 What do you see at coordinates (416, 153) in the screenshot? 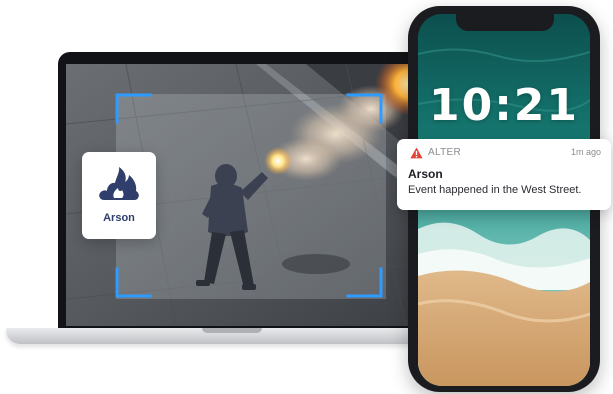
I see `alert-triangle-icon` at bounding box center [416, 153].